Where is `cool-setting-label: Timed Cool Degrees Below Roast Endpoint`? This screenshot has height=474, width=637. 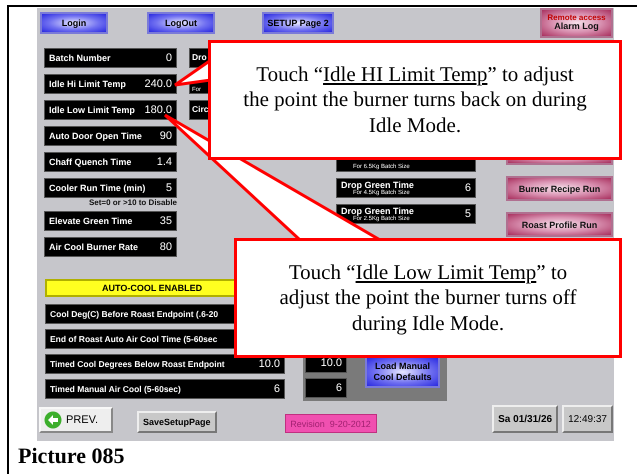 cool-setting-label: Timed Cool Degrees Below Roast Endpoint is located at coordinates (137, 364).